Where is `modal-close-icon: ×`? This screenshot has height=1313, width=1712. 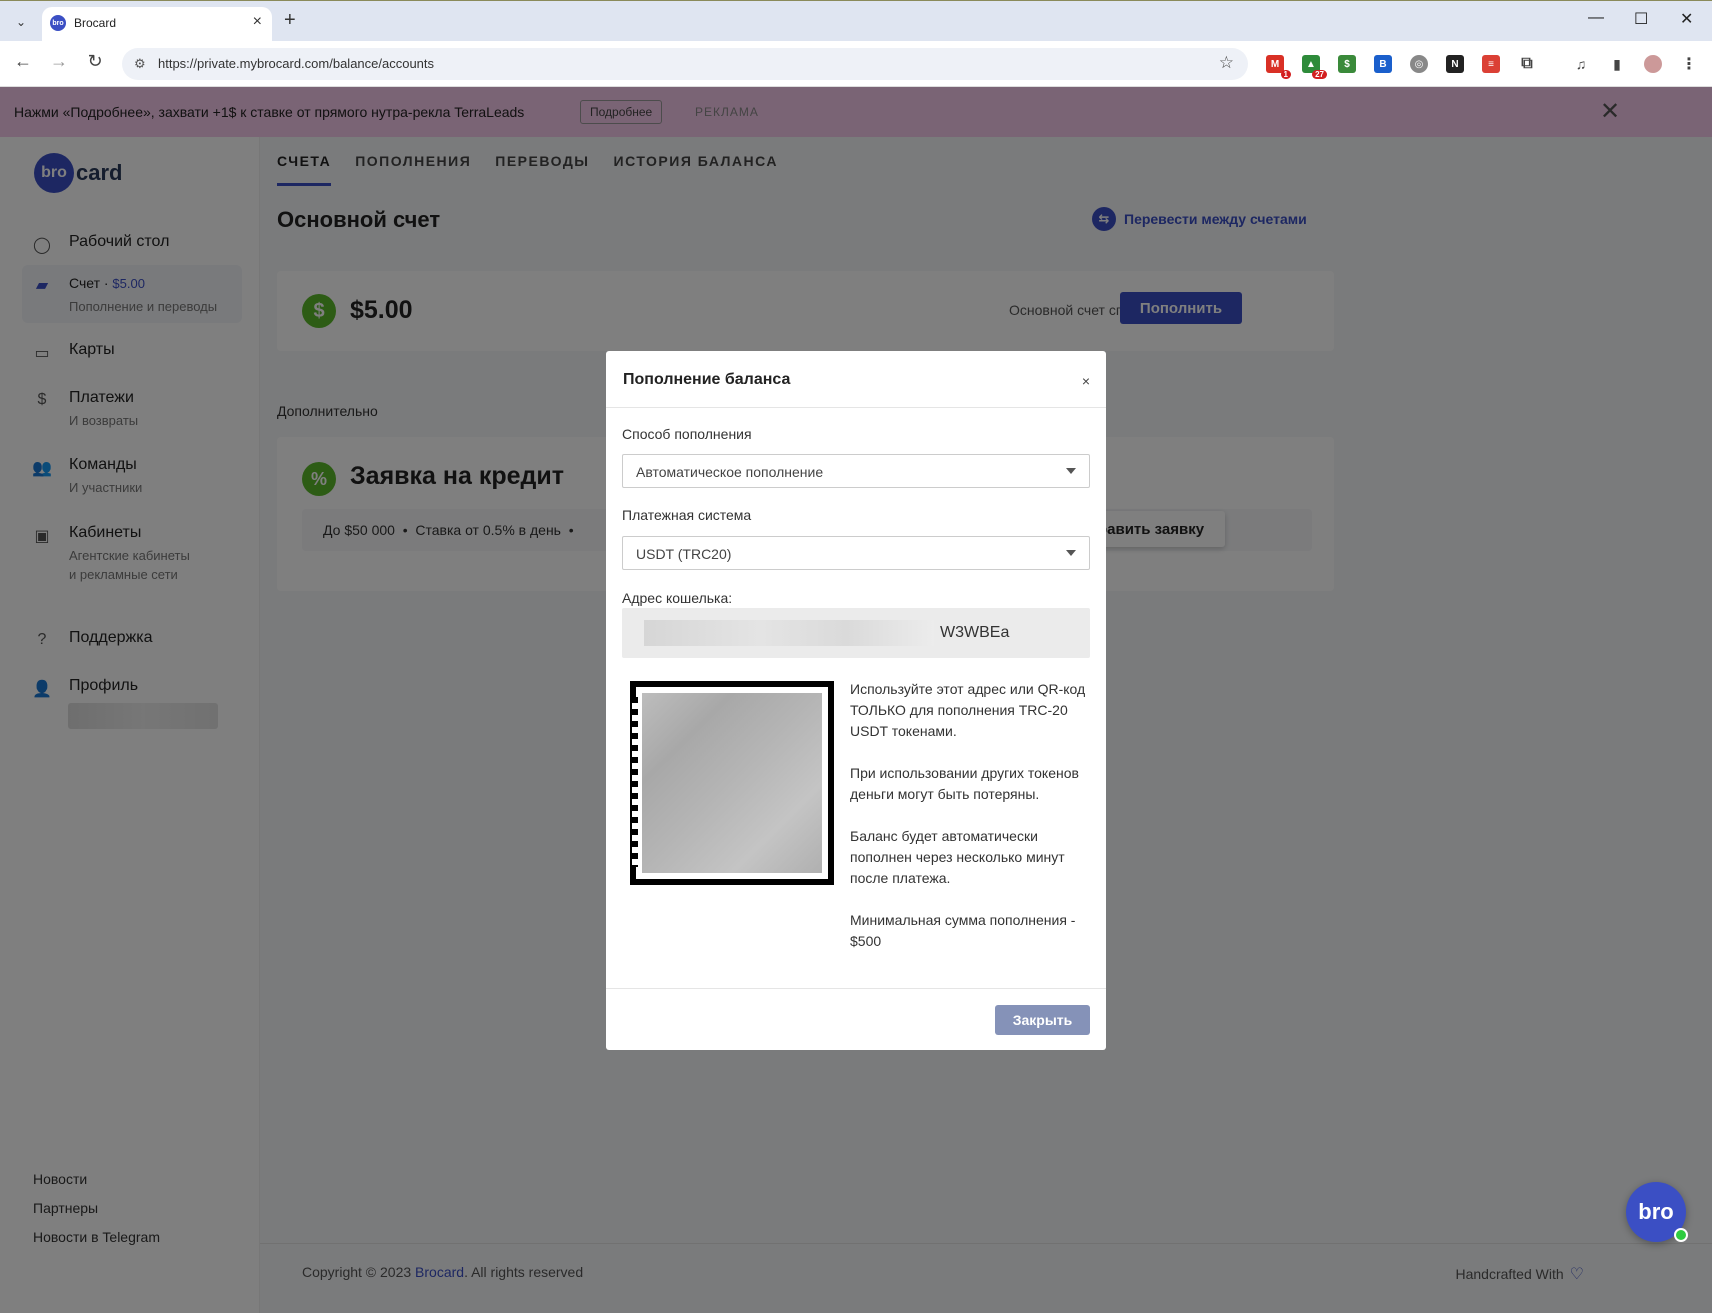 modal-close-icon: × is located at coordinates (1086, 381).